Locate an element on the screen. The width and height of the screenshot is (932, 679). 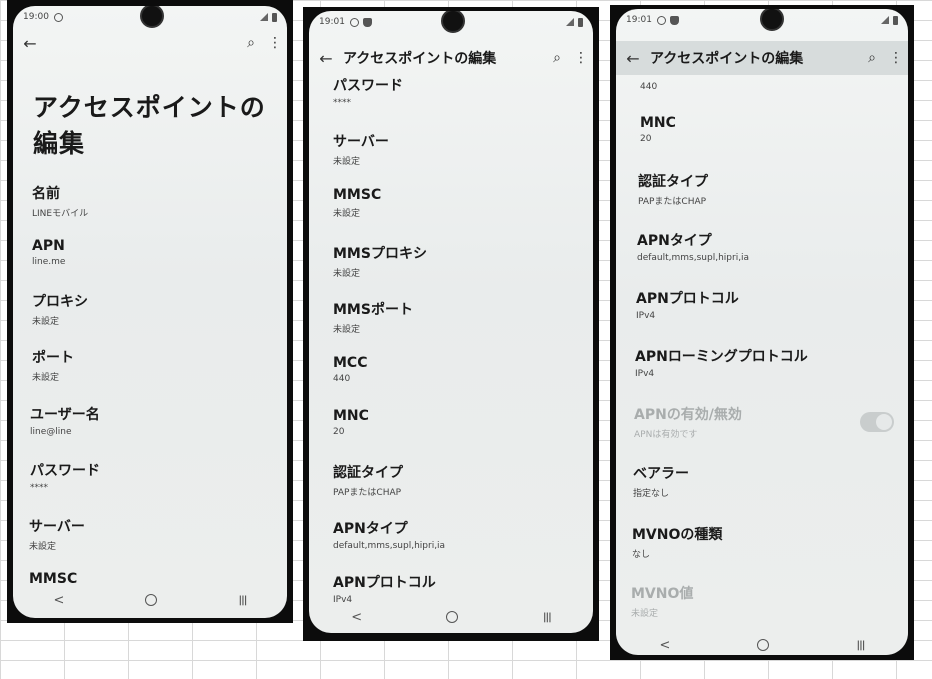
status-bar: 19:00 is located at coordinates (150, 17).